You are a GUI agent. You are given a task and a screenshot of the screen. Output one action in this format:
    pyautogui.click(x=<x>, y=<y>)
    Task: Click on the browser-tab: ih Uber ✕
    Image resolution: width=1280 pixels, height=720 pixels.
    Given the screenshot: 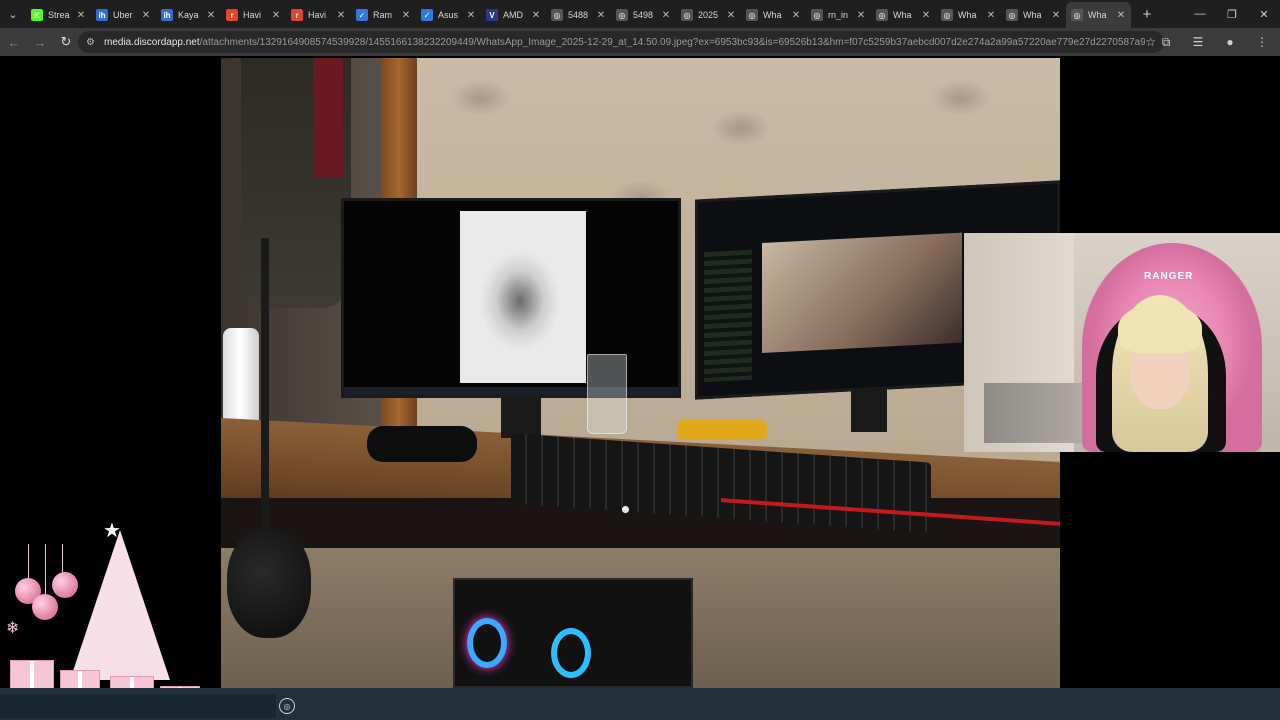 What is the action you would take?
    pyautogui.click(x=123, y=15)
    